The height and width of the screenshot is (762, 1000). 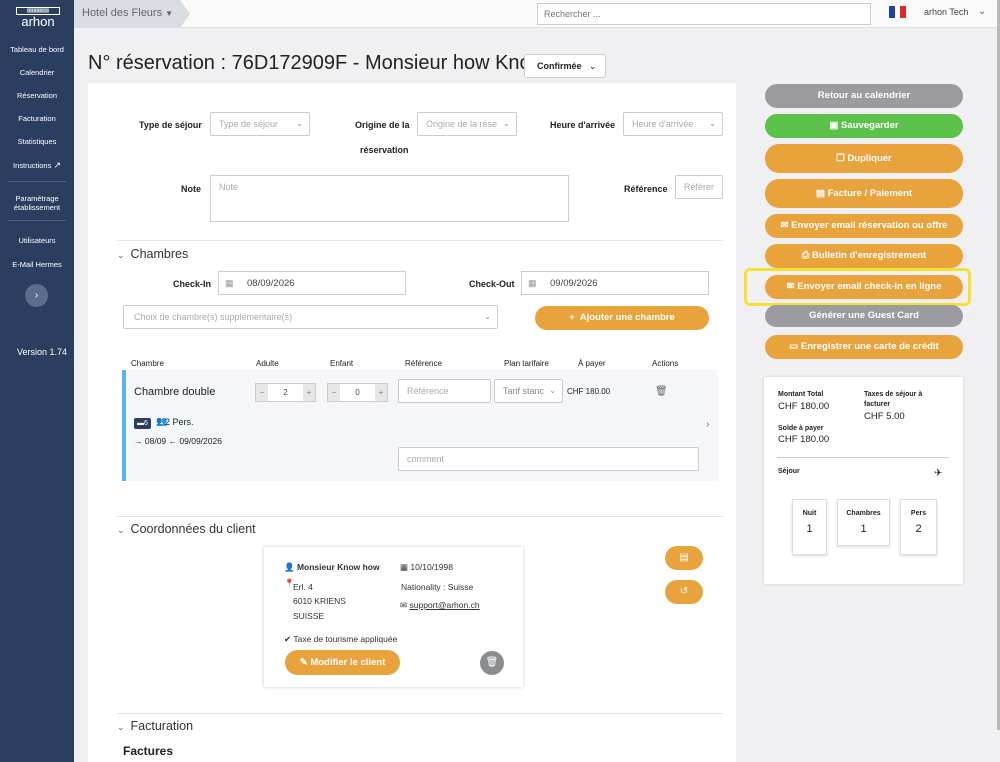 I want to click on sidebar-item-dashboard: Tableau de bord, so click(x=37, y=49).